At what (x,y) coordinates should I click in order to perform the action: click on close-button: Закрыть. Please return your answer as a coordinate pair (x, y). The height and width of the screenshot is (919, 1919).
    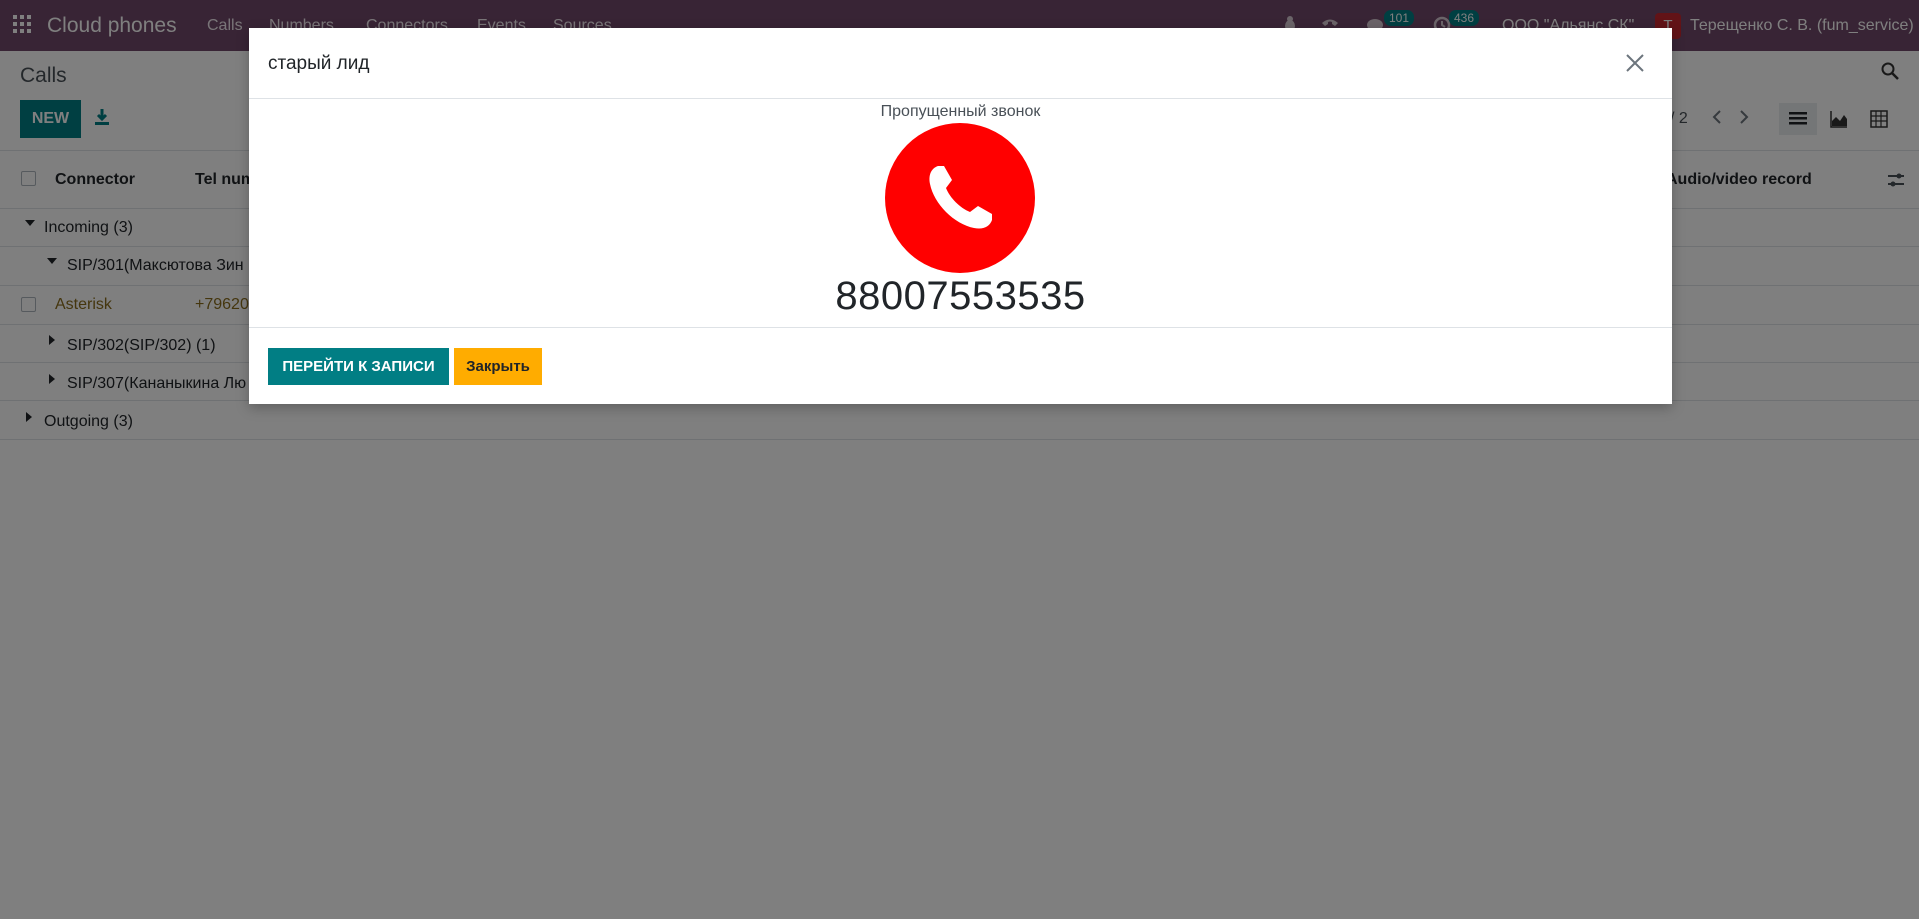
    Looking at the image, I should click on (498, 366).